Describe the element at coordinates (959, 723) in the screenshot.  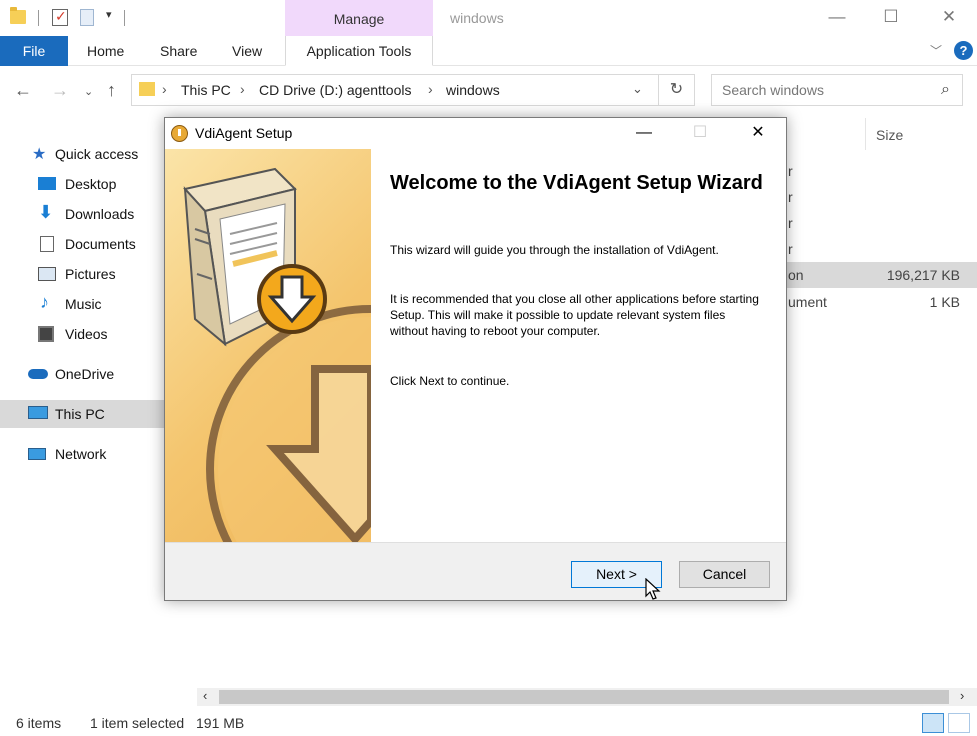
I see `large-icons-view-icon` at that location.